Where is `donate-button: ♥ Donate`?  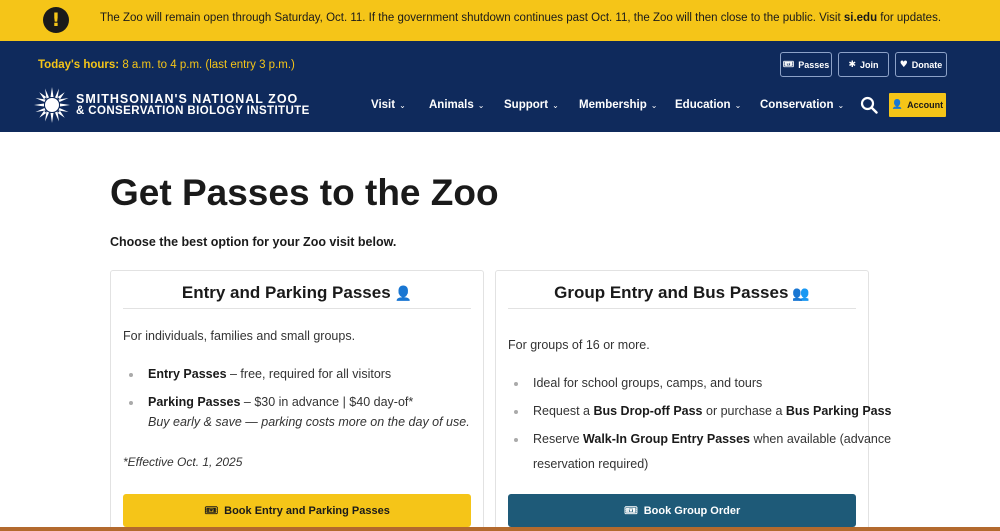 donate-button: ♥ Donate is located at coordinates (921, 64).